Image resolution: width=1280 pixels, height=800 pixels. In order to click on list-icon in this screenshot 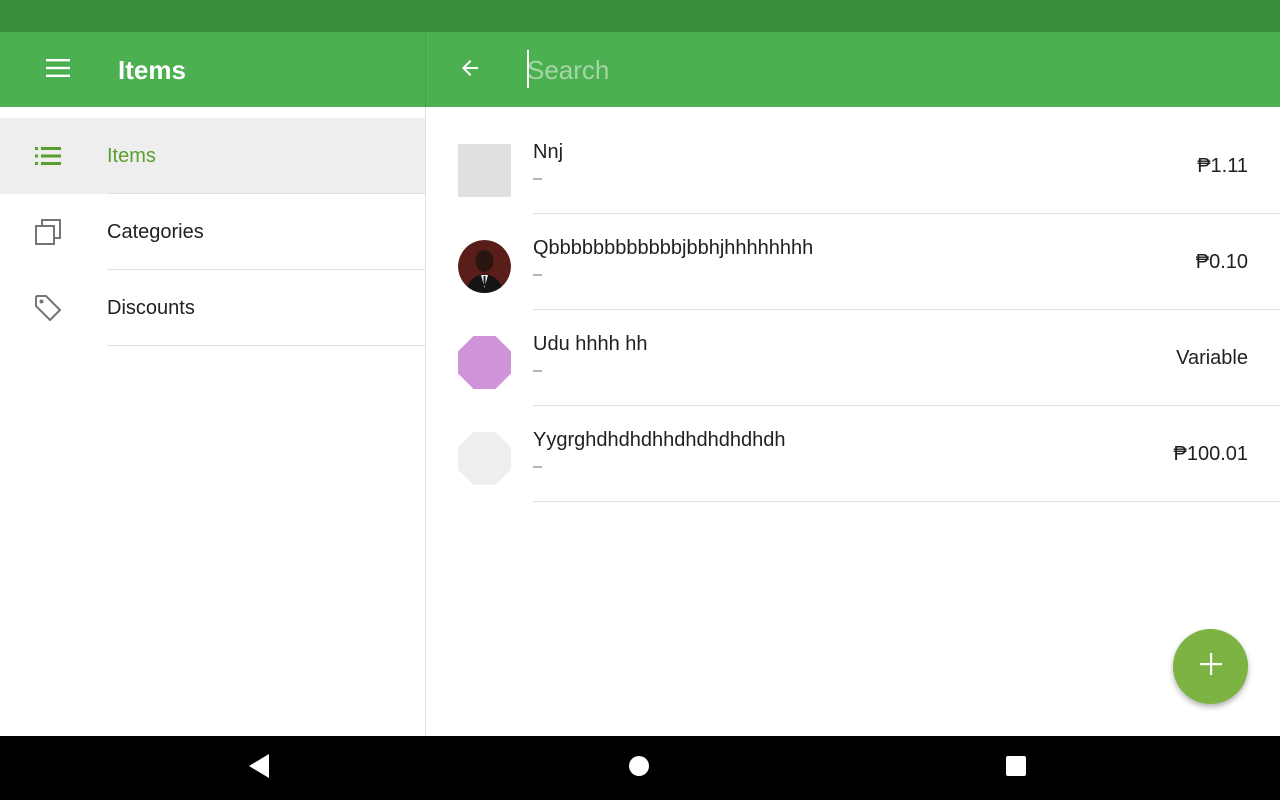, I will do `click(48, 156)`.